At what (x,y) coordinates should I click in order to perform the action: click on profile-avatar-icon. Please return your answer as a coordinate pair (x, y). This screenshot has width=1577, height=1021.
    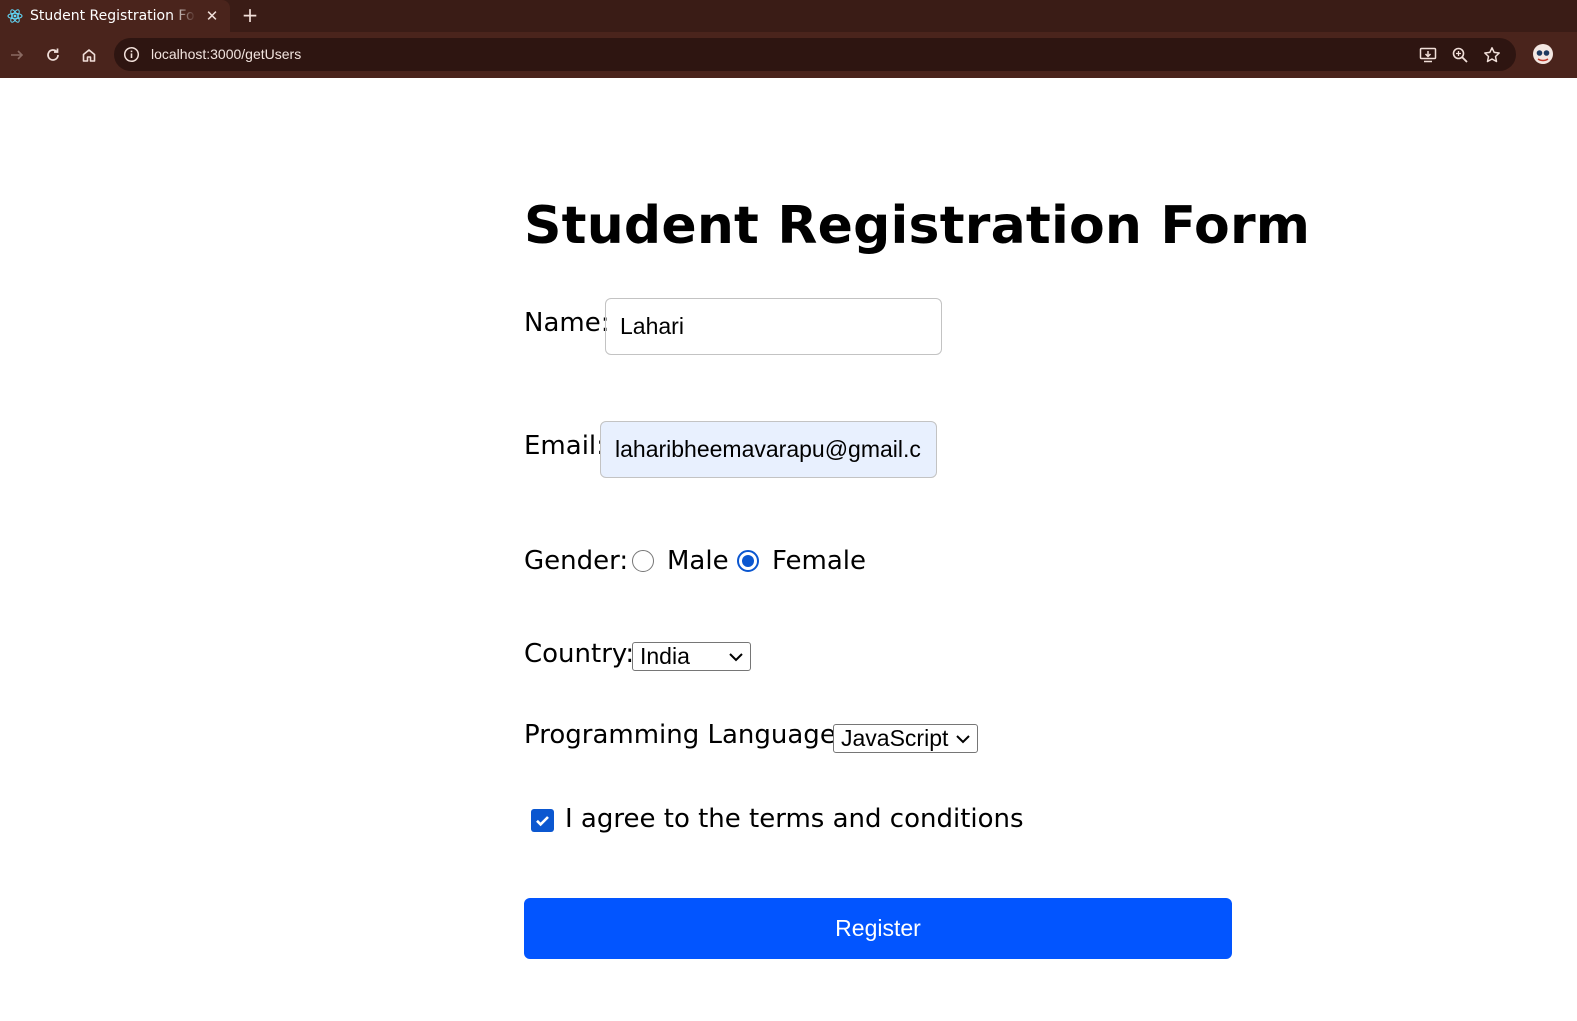
    Looking at the image, I should click on (1543, 54).